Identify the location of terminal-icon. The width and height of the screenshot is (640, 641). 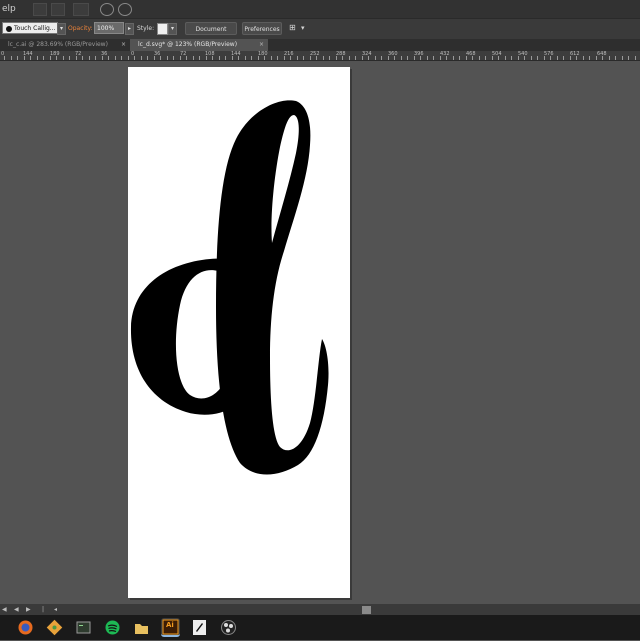
(83, 627).